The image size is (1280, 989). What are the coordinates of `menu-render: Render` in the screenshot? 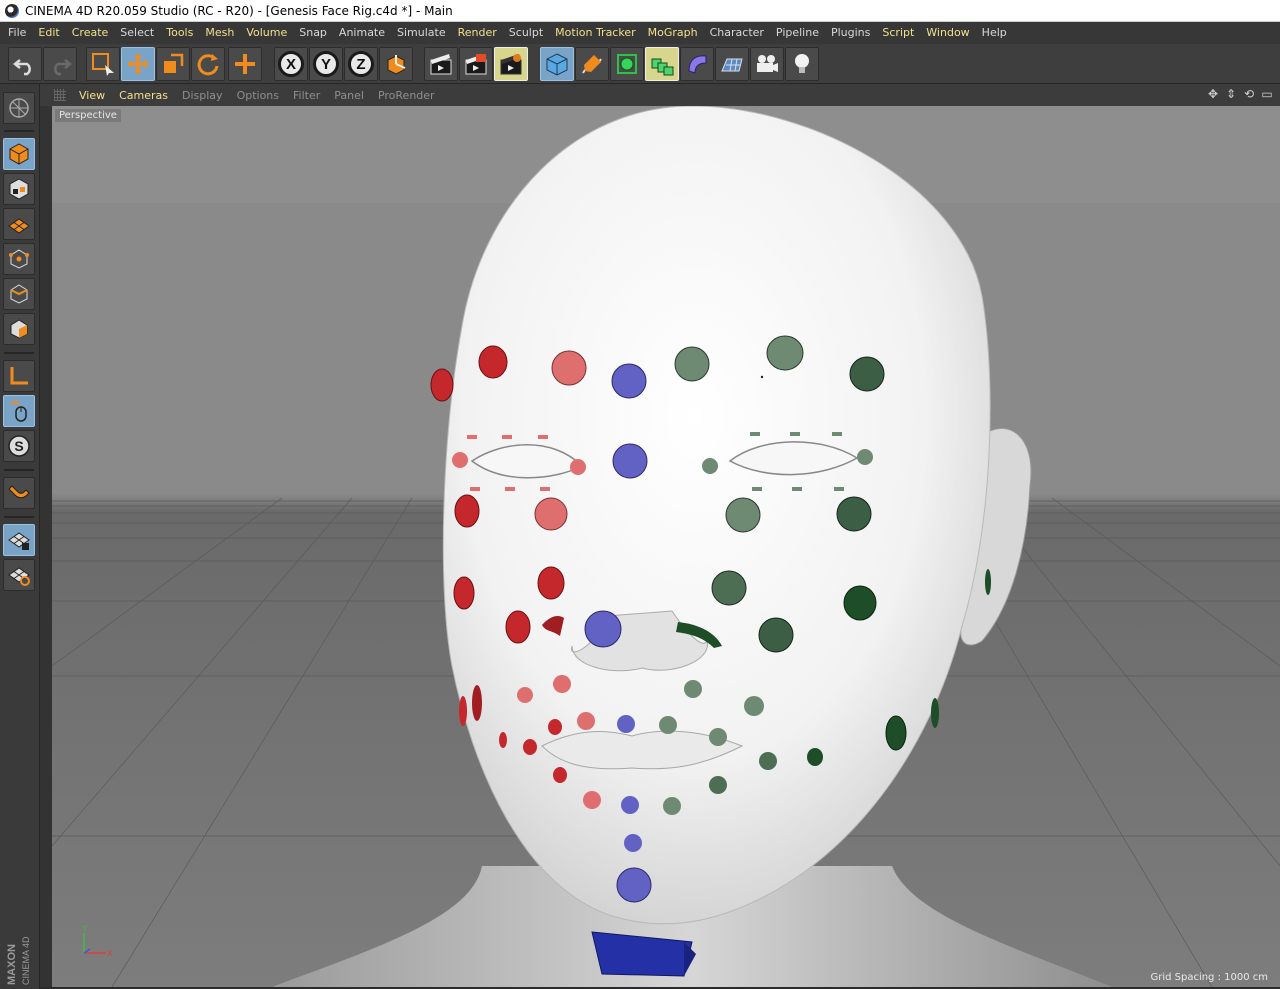 It's located at (477, 33).